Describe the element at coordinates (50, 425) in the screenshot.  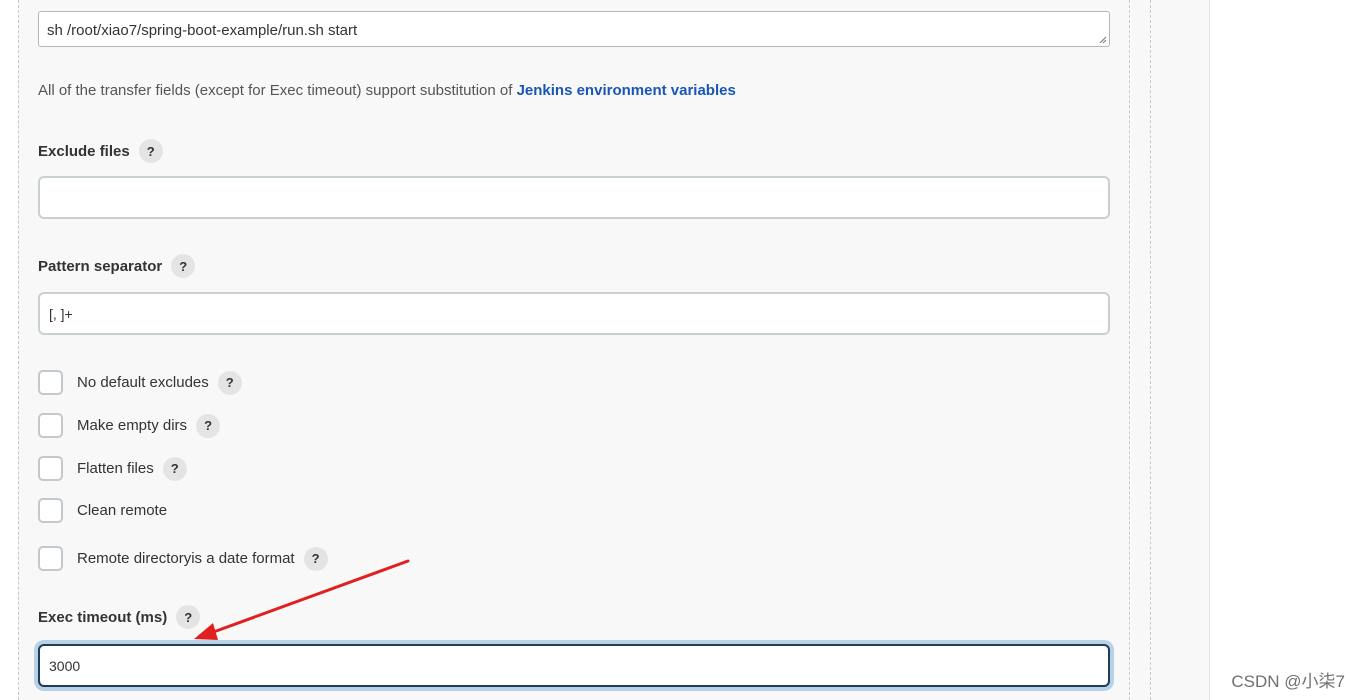
I see `make-empty-dirs-checkbox` at that location.